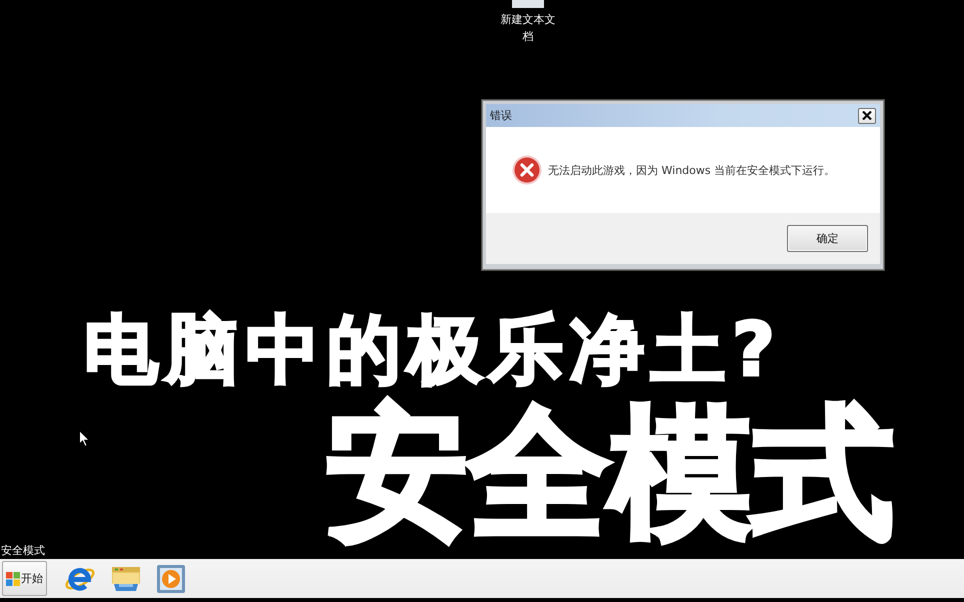 The image size is (964, 602). I want to click on close-icon, so click(867, 115).